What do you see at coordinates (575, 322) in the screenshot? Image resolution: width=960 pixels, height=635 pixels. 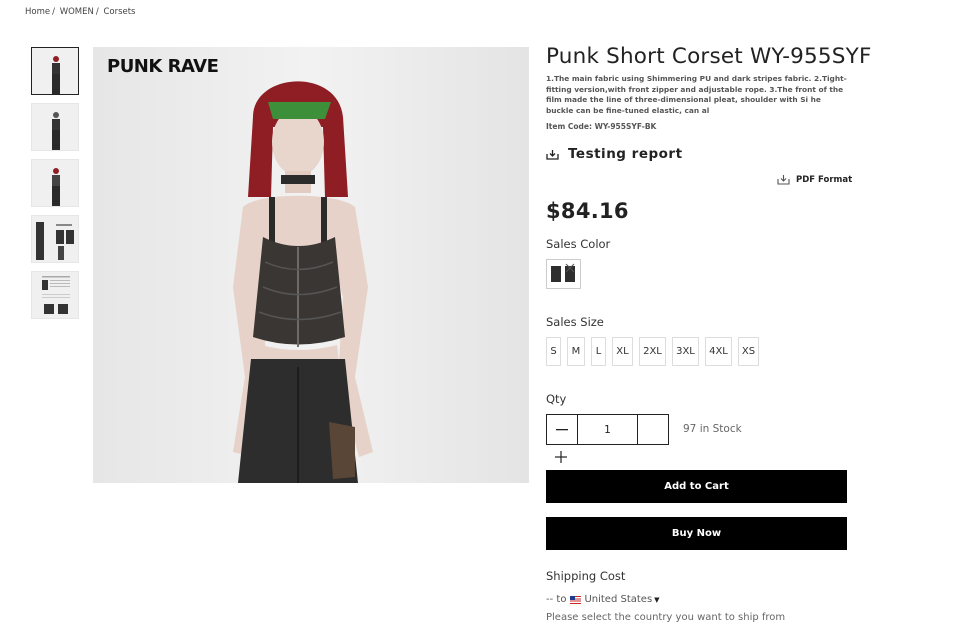 I see `sales-size-label: Sales Size` at bounding box center [575, 322].